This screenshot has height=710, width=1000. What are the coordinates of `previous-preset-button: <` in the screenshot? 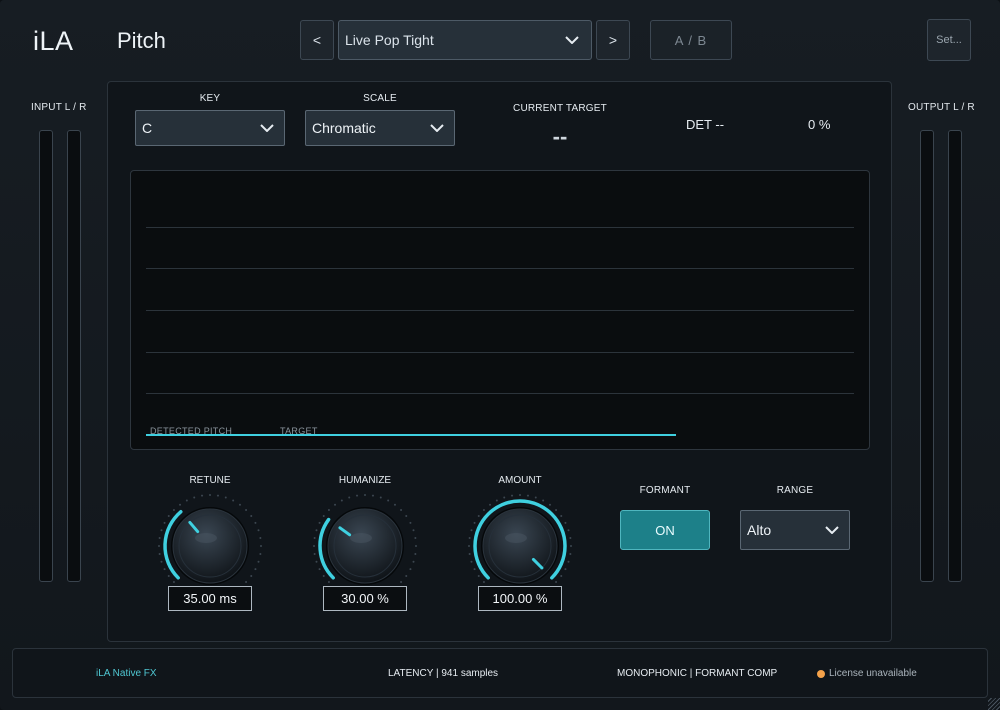 It's located at (317, 40).